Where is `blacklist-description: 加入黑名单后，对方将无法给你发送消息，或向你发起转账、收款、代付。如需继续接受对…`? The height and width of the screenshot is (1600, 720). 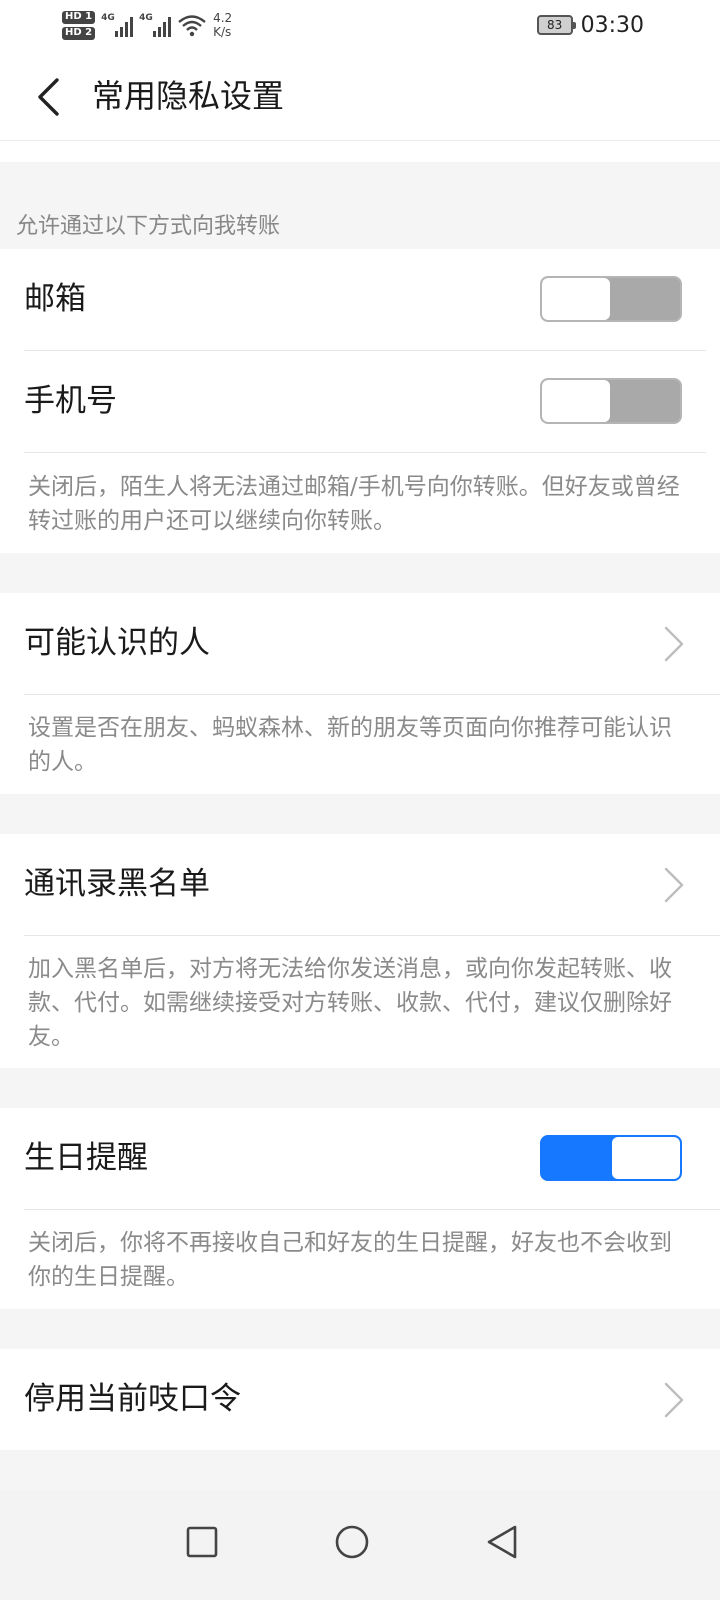
blacklist-description: 加入黑名单后，对方将无法给你发送消息，或向你发起转账、收款、代付。如需继续接受对… is located at coordinates (350, 1003).